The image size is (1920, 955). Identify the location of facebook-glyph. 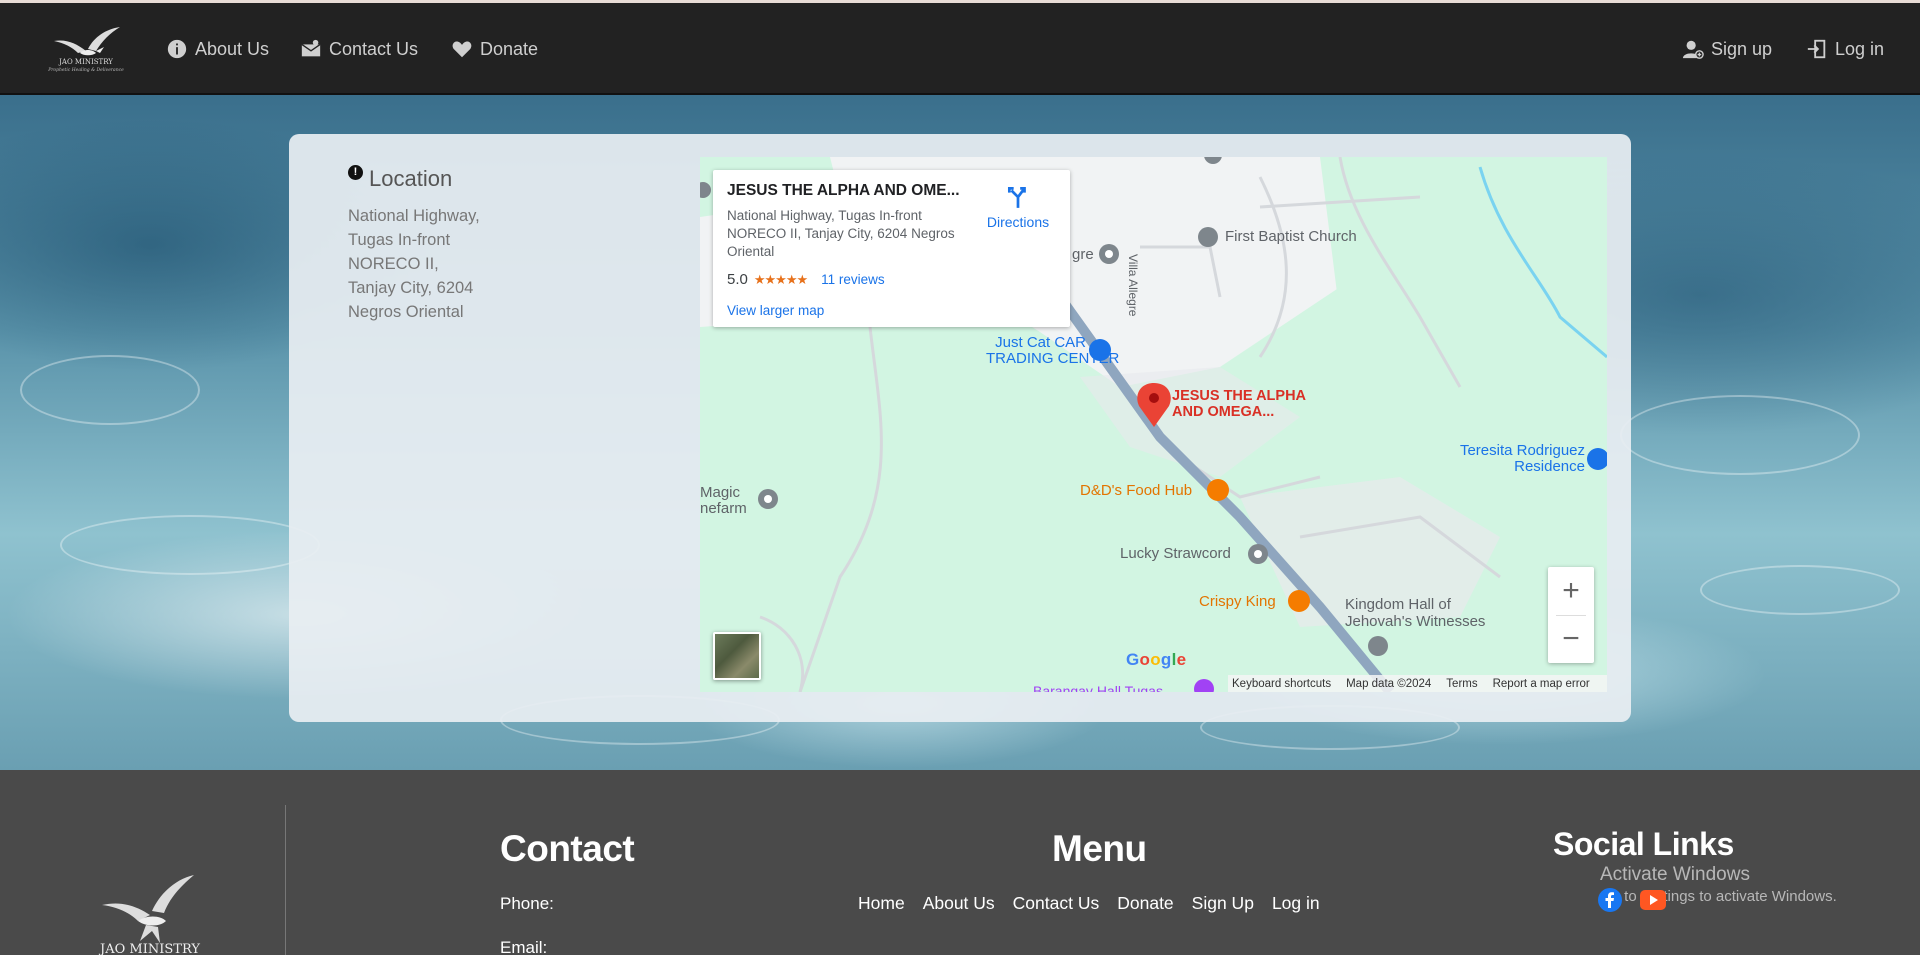
(1609, 900).